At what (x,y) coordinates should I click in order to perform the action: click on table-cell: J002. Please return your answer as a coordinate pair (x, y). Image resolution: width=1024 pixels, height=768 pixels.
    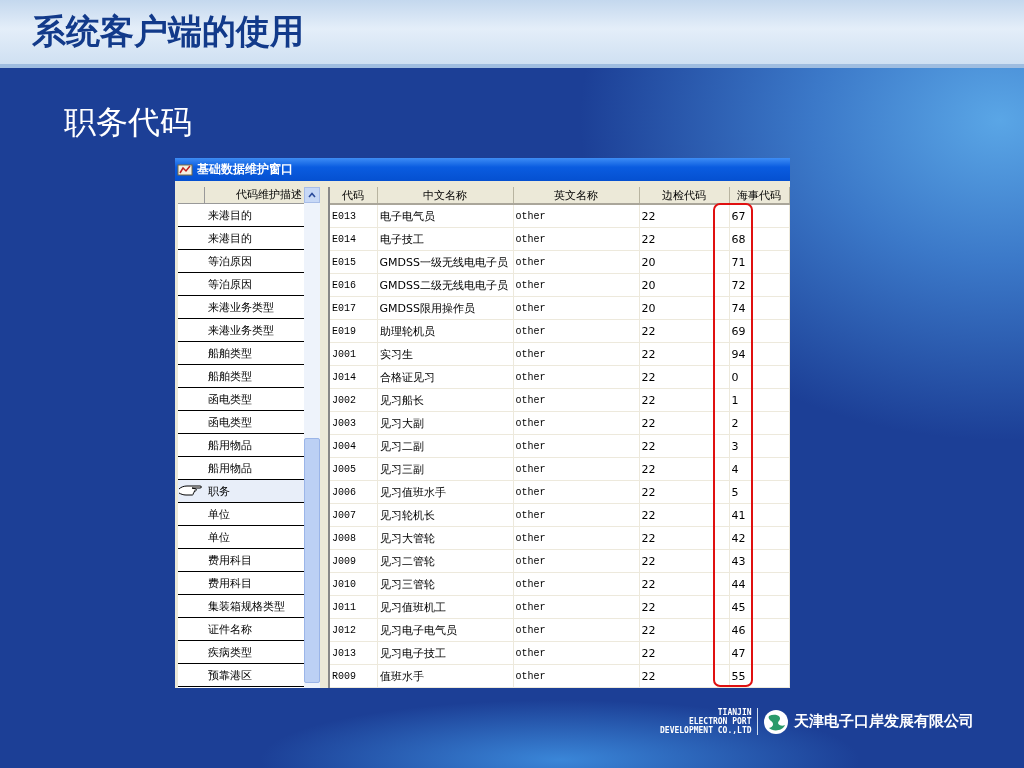
    Looking at the image, I should click on (353, 400).